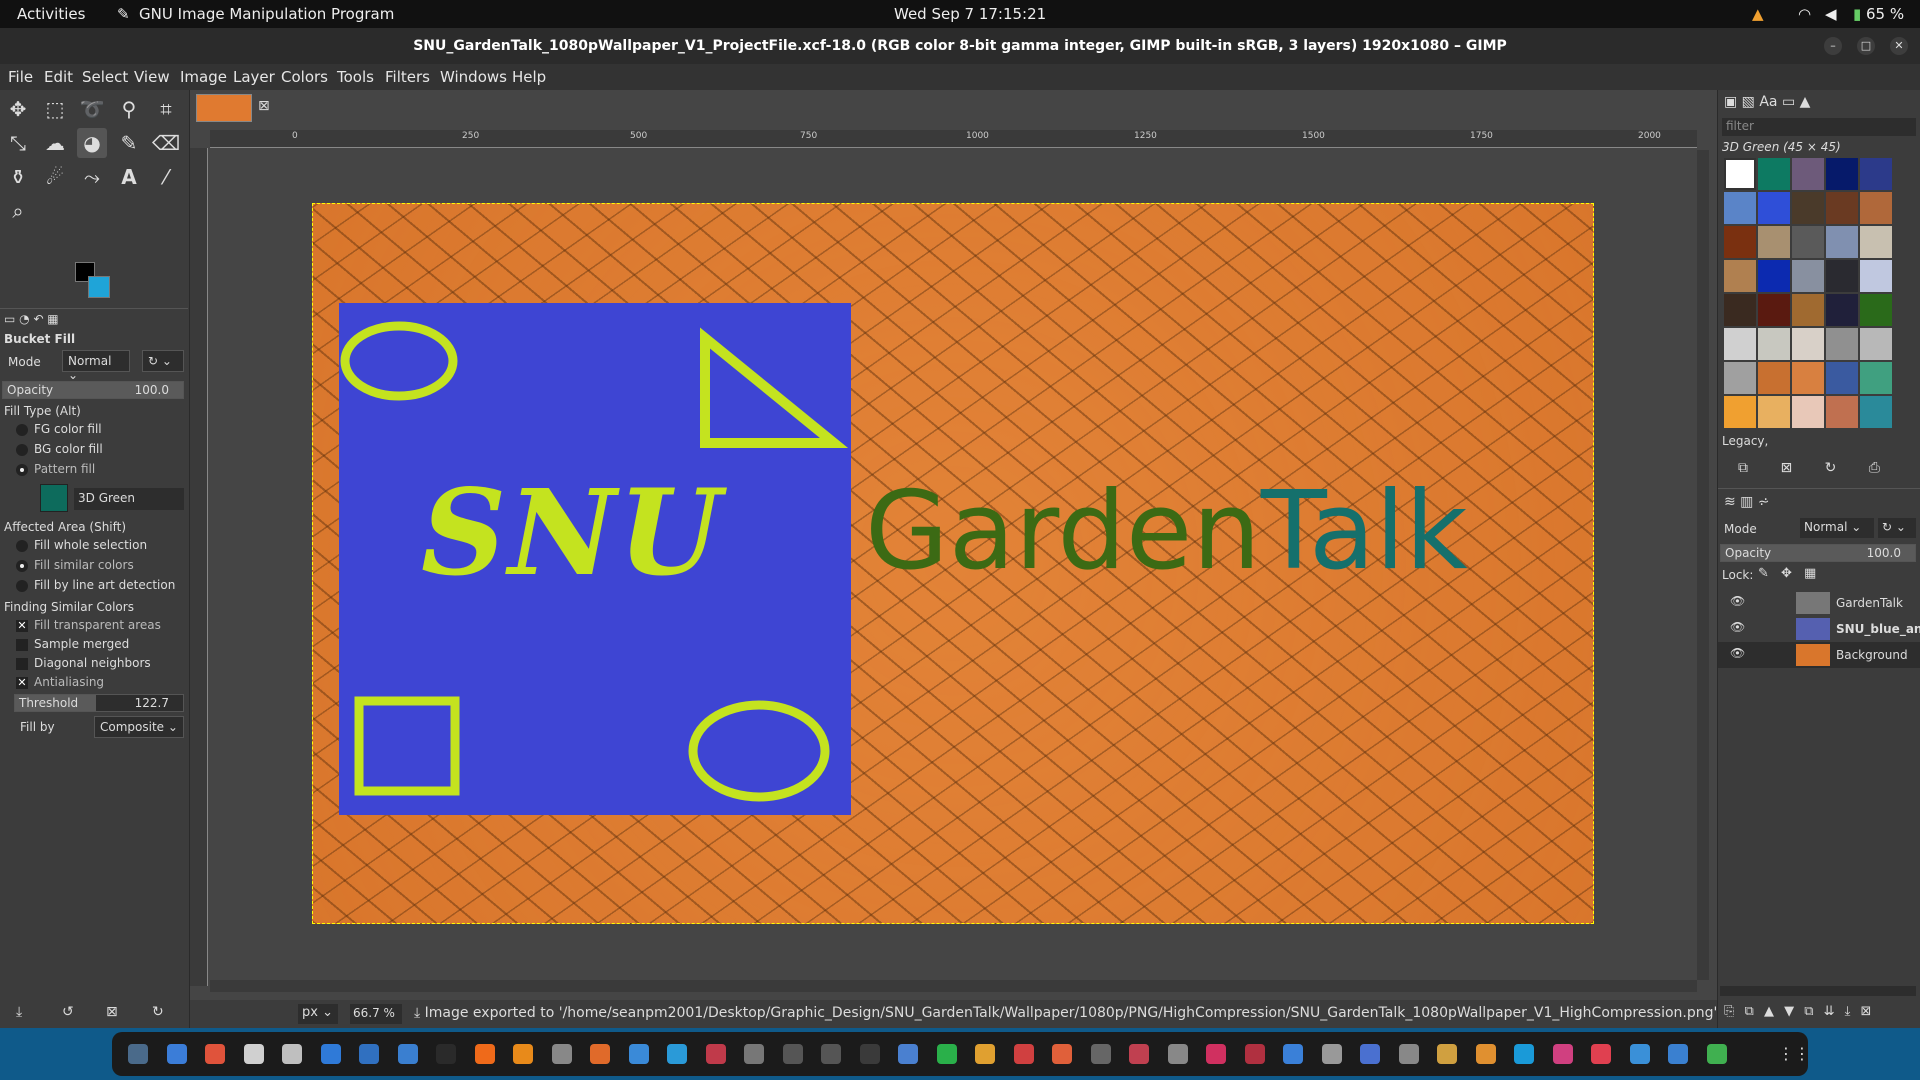  Describe the element at coordinates (92, 177) in the screenshot. I see `paths-tool-icon: ⤳` at that location.